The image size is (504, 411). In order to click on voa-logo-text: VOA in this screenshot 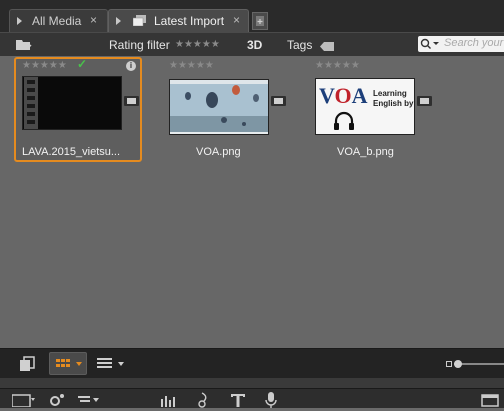, I will do `click(343, 96)`.